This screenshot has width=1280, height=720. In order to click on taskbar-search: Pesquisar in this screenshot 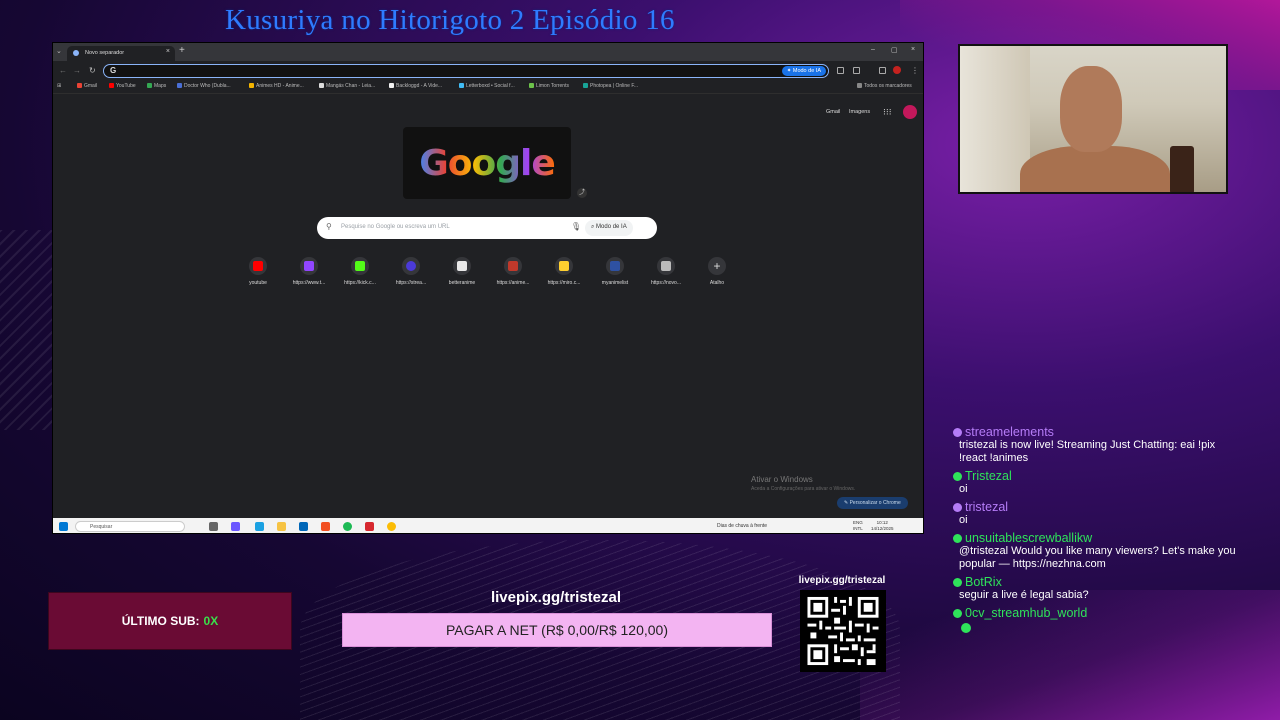, I will do `click(130, 526)`.